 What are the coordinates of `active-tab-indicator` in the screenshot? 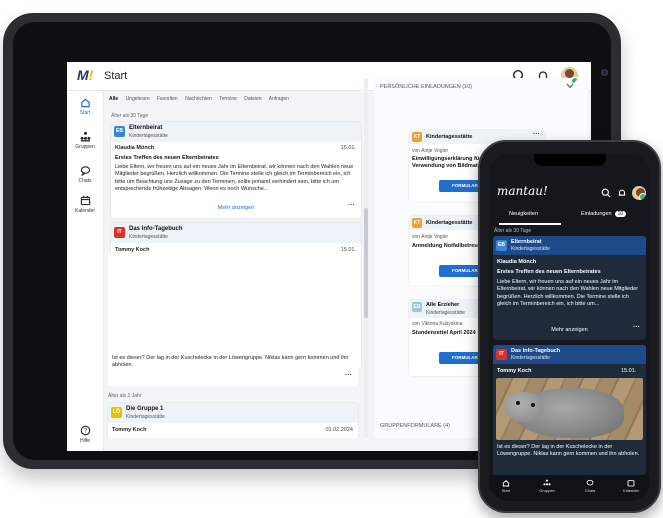 It's located at (530, 224).